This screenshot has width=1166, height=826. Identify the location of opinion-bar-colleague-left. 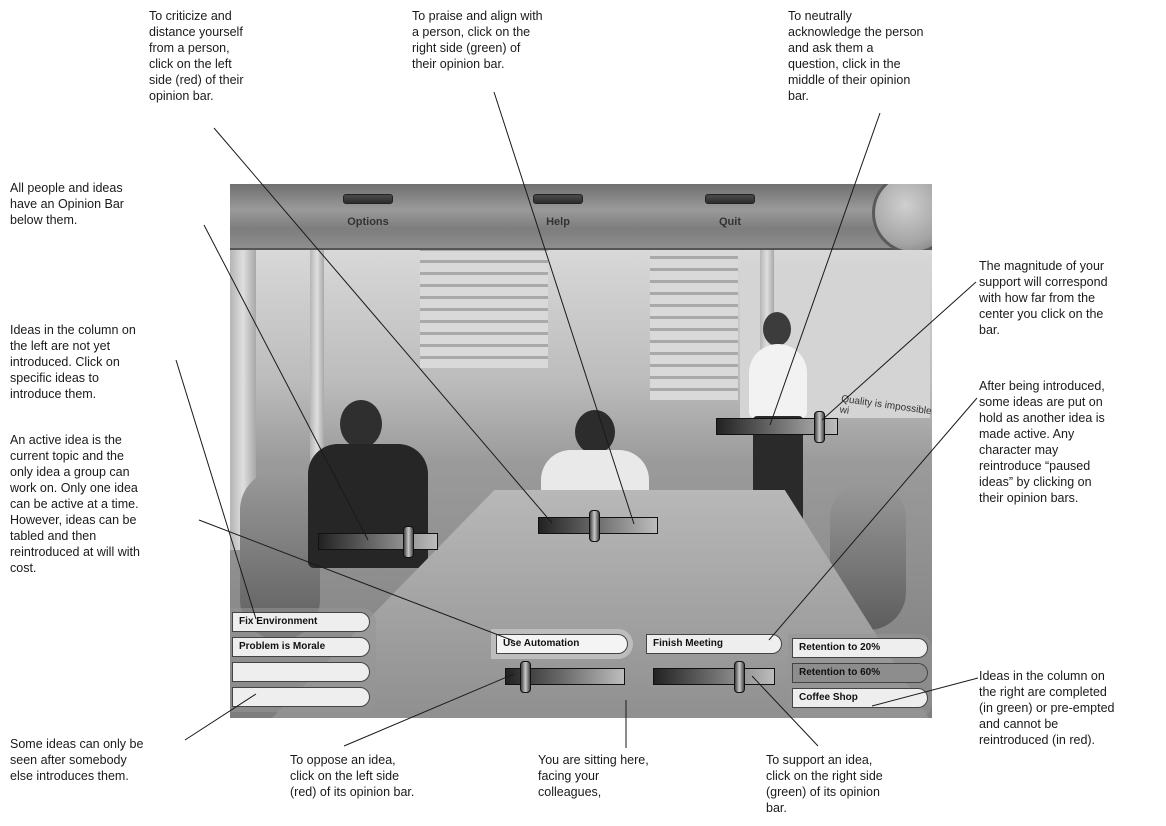
(378, 542).